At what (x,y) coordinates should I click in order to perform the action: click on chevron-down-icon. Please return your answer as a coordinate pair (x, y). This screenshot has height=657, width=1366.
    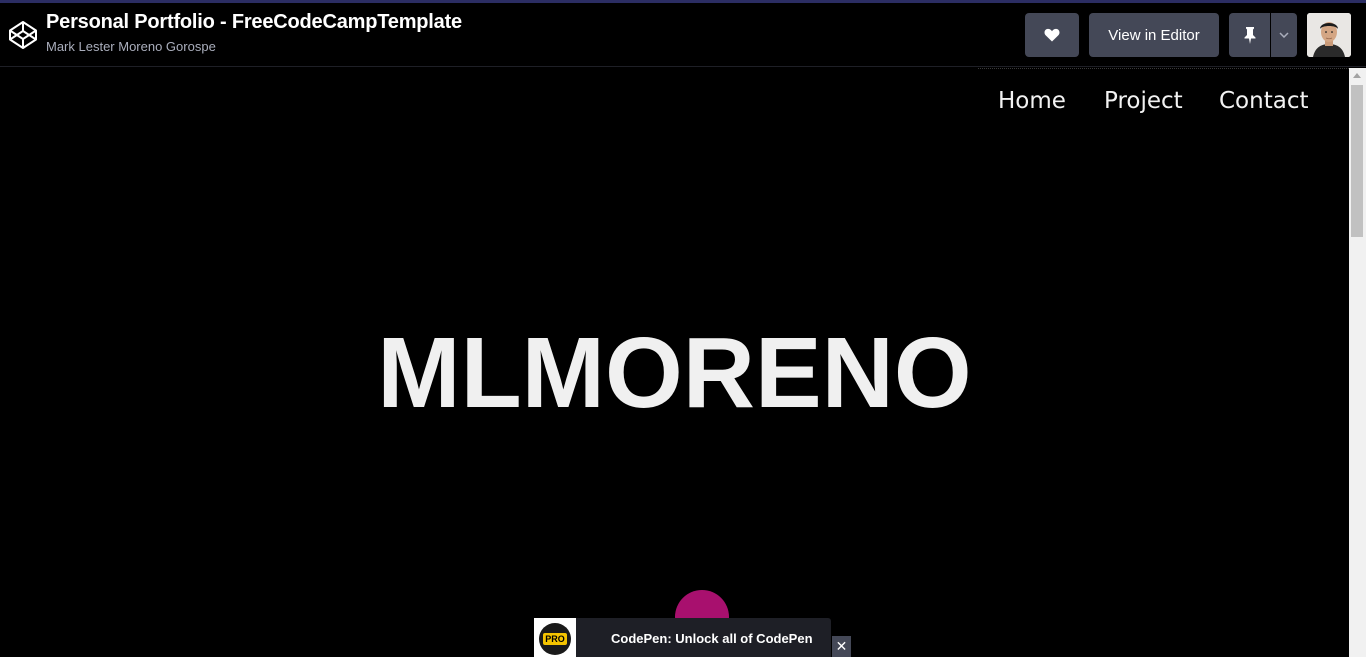
    Looking at the image, I should click on (1284, 35).